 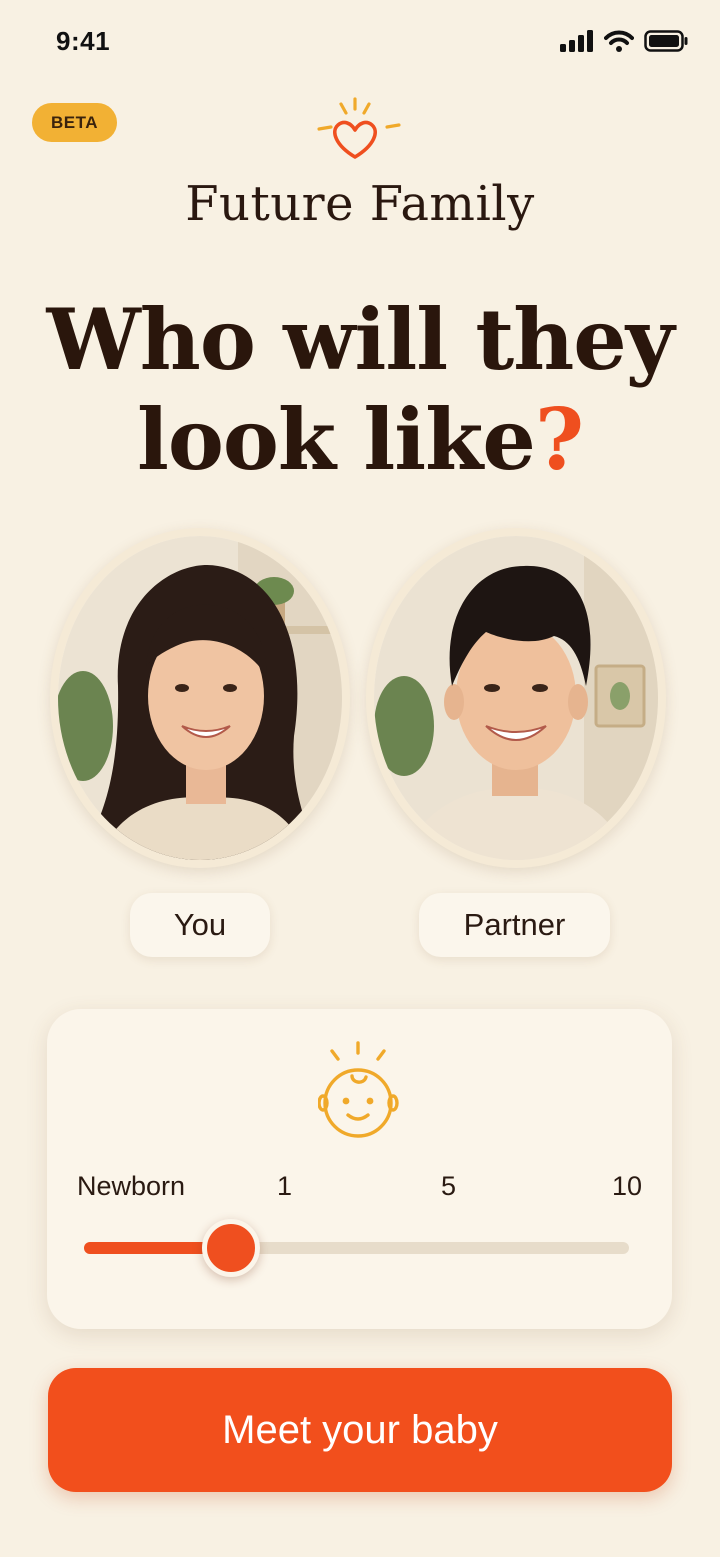 I want to click on headline-line-1: Who will they, so click(x=360, y=339).